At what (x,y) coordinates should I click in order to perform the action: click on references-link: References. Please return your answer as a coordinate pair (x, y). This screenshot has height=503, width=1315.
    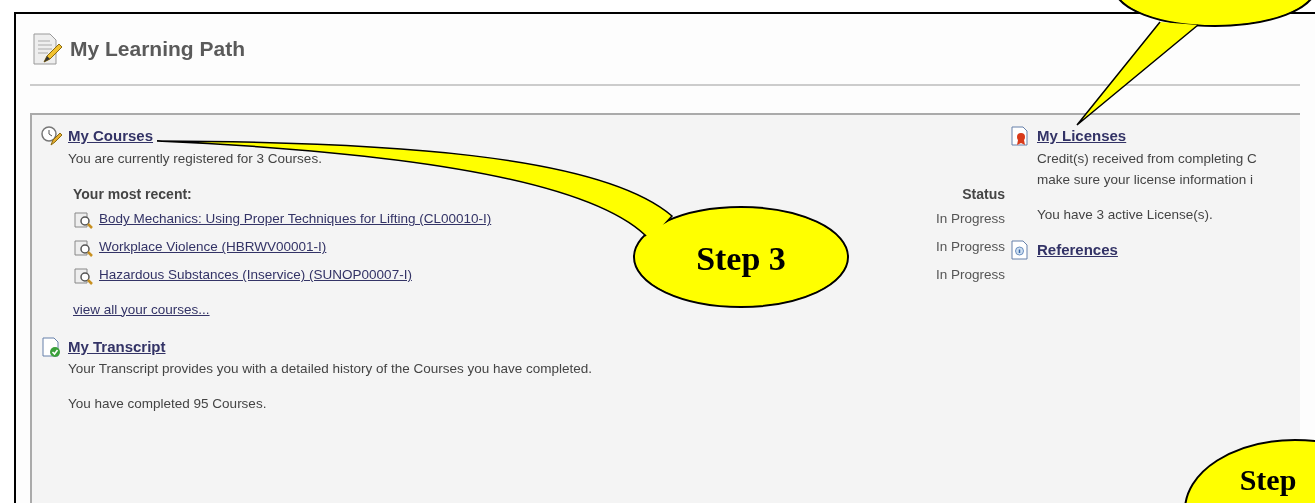
    Looking at the image, I should click on (1077, 249).